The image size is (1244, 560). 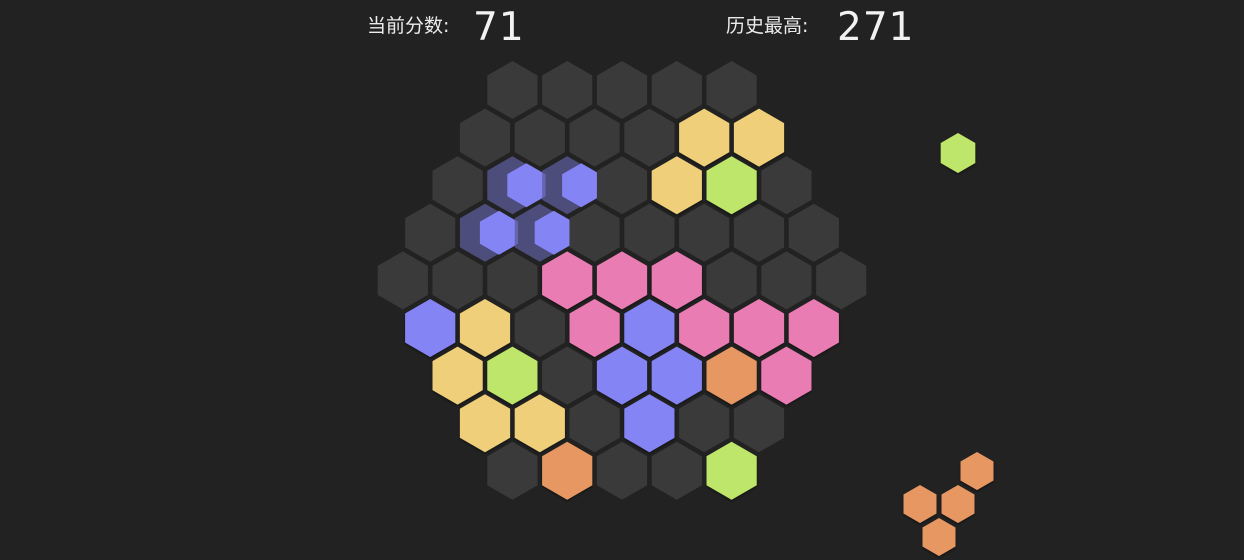 What do you see at coordinates (948, 504) in the screenshot?
I see `next-piece-orange-four` at bounding box center [948, 504].